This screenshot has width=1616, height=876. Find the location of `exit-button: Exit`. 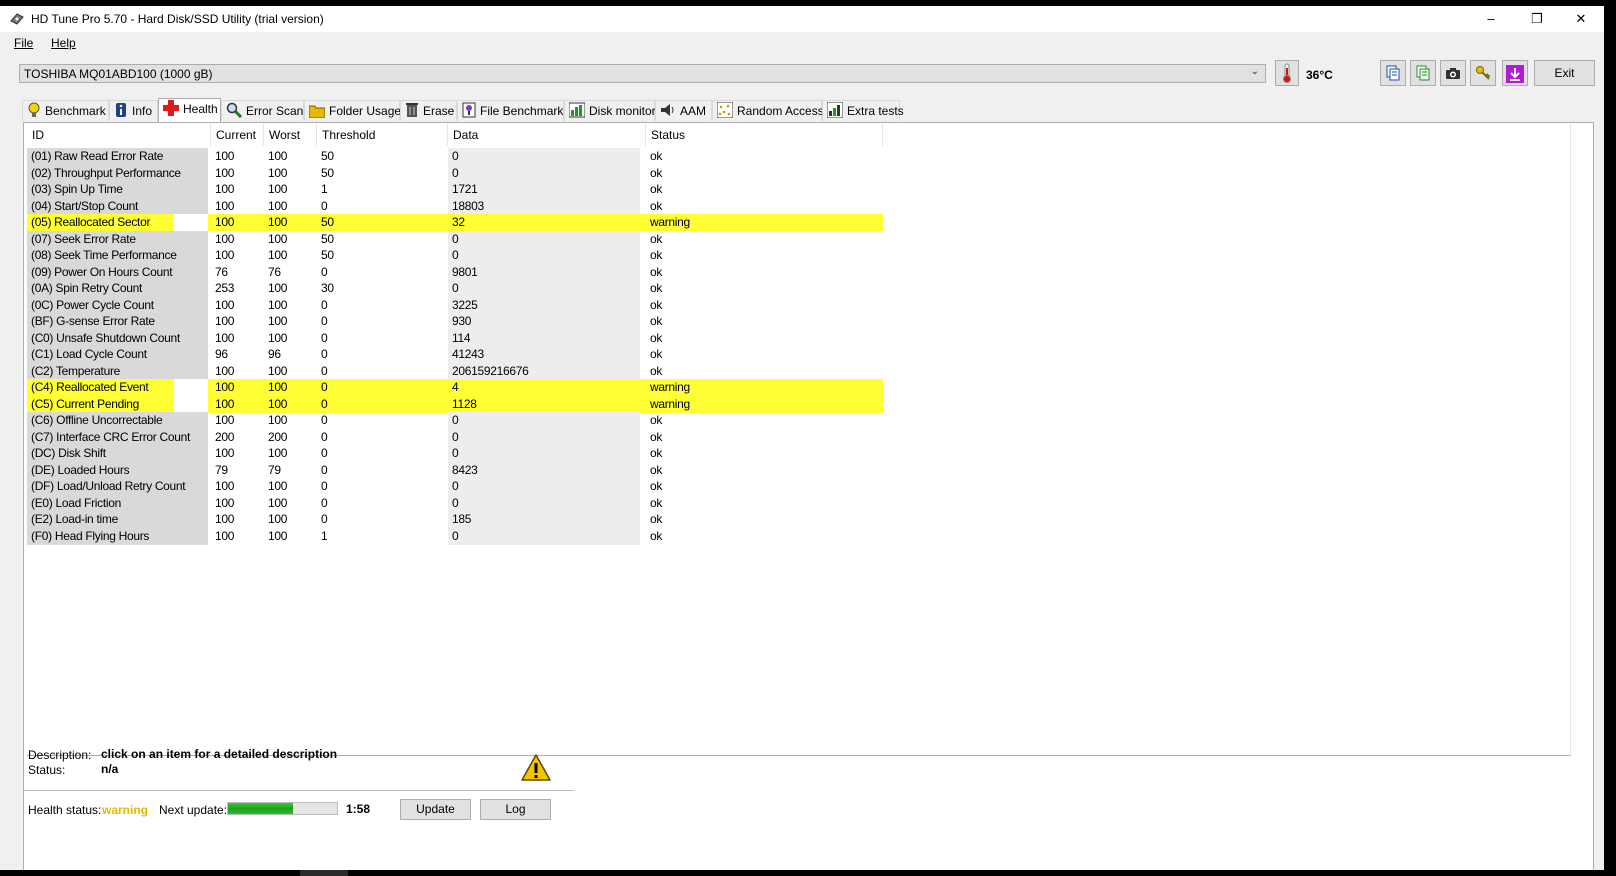

exit-button: Exit is located at coordinates (1564, 73).